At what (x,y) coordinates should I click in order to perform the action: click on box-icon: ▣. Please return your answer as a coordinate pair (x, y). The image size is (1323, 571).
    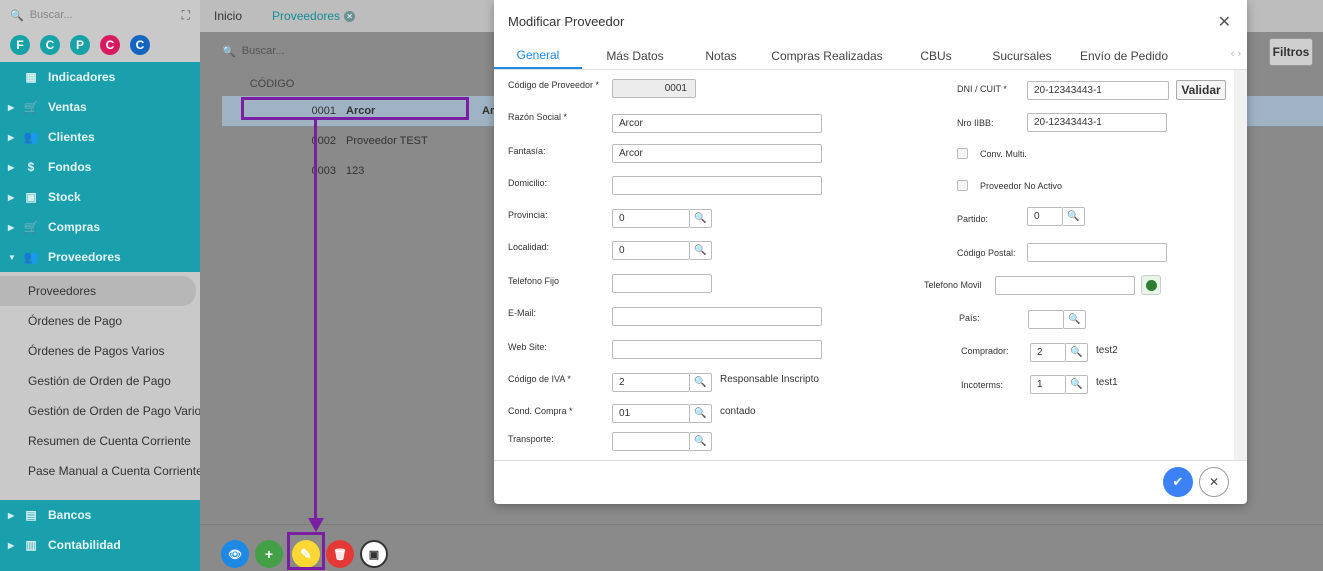
    Looking at the image, I should click on (31, 197).